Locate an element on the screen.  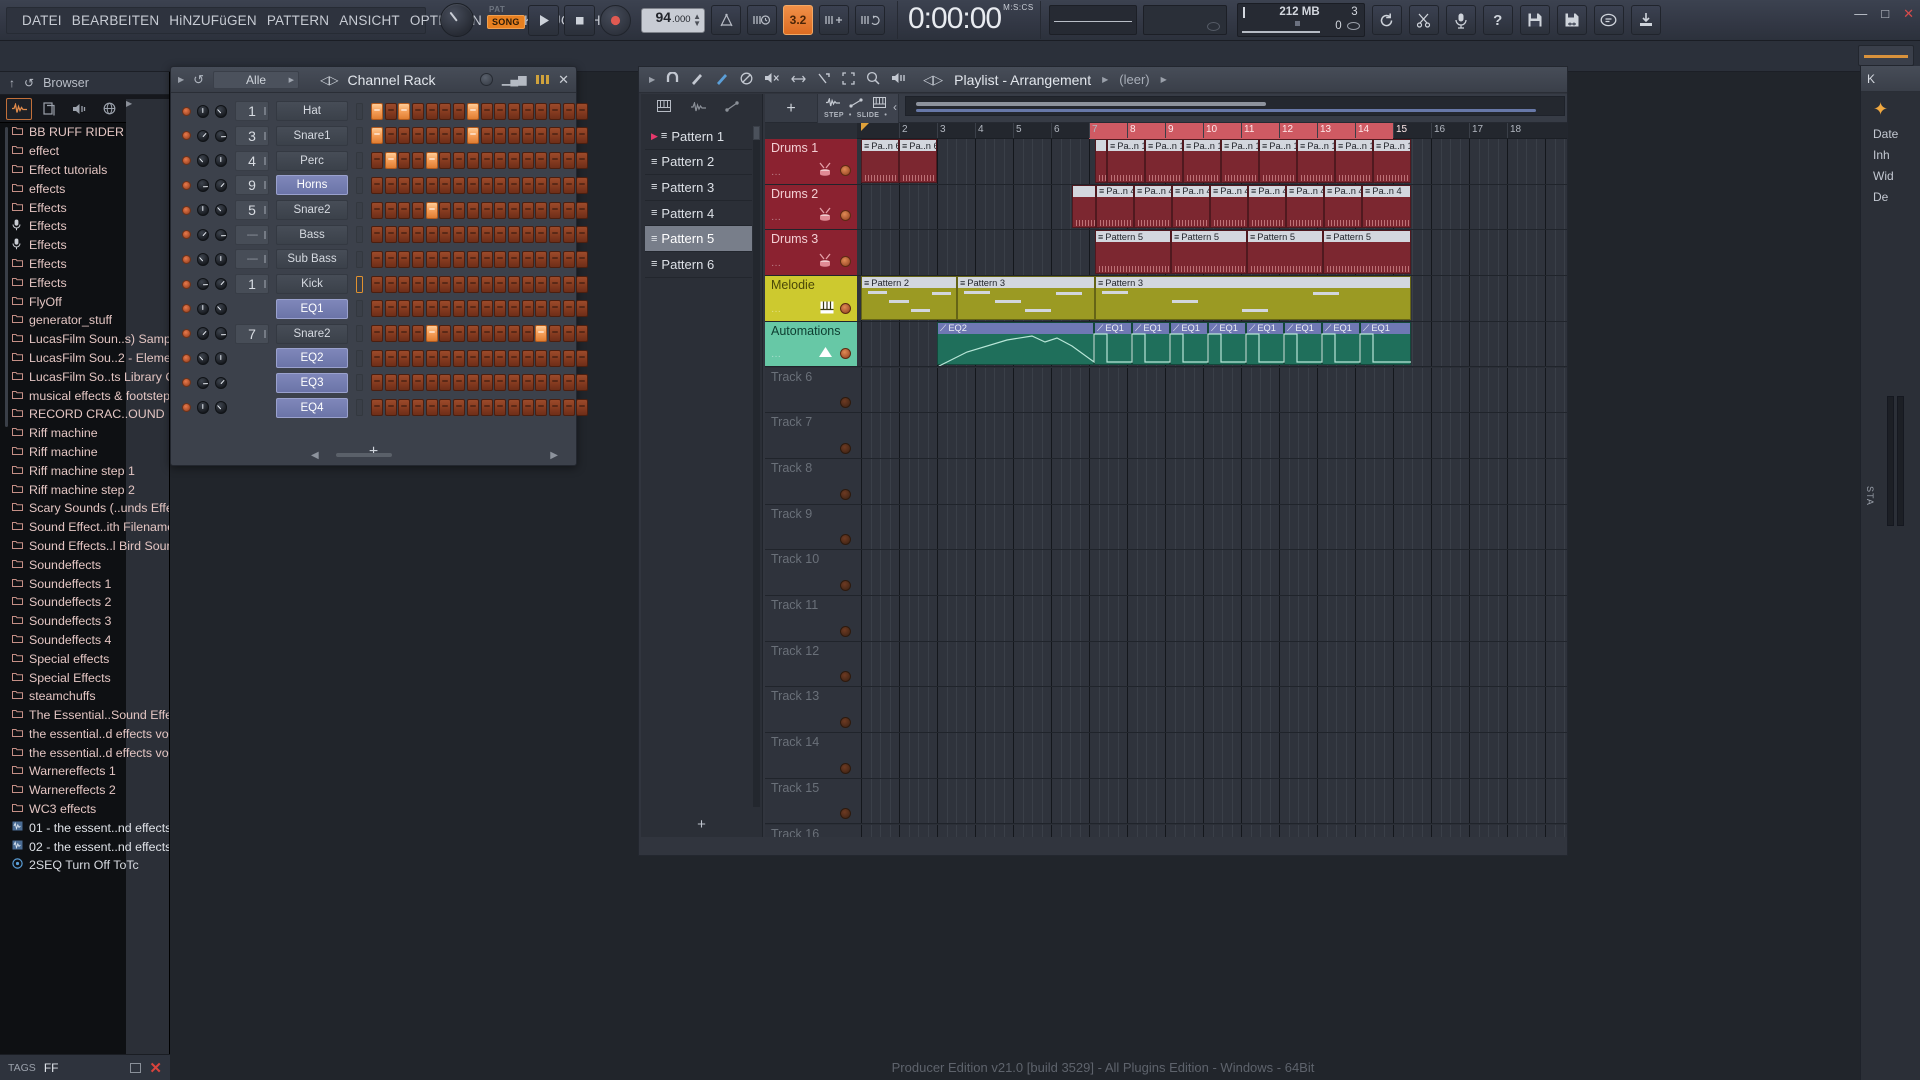
slide-label: SLIDE is located at coordinates (868, 115).